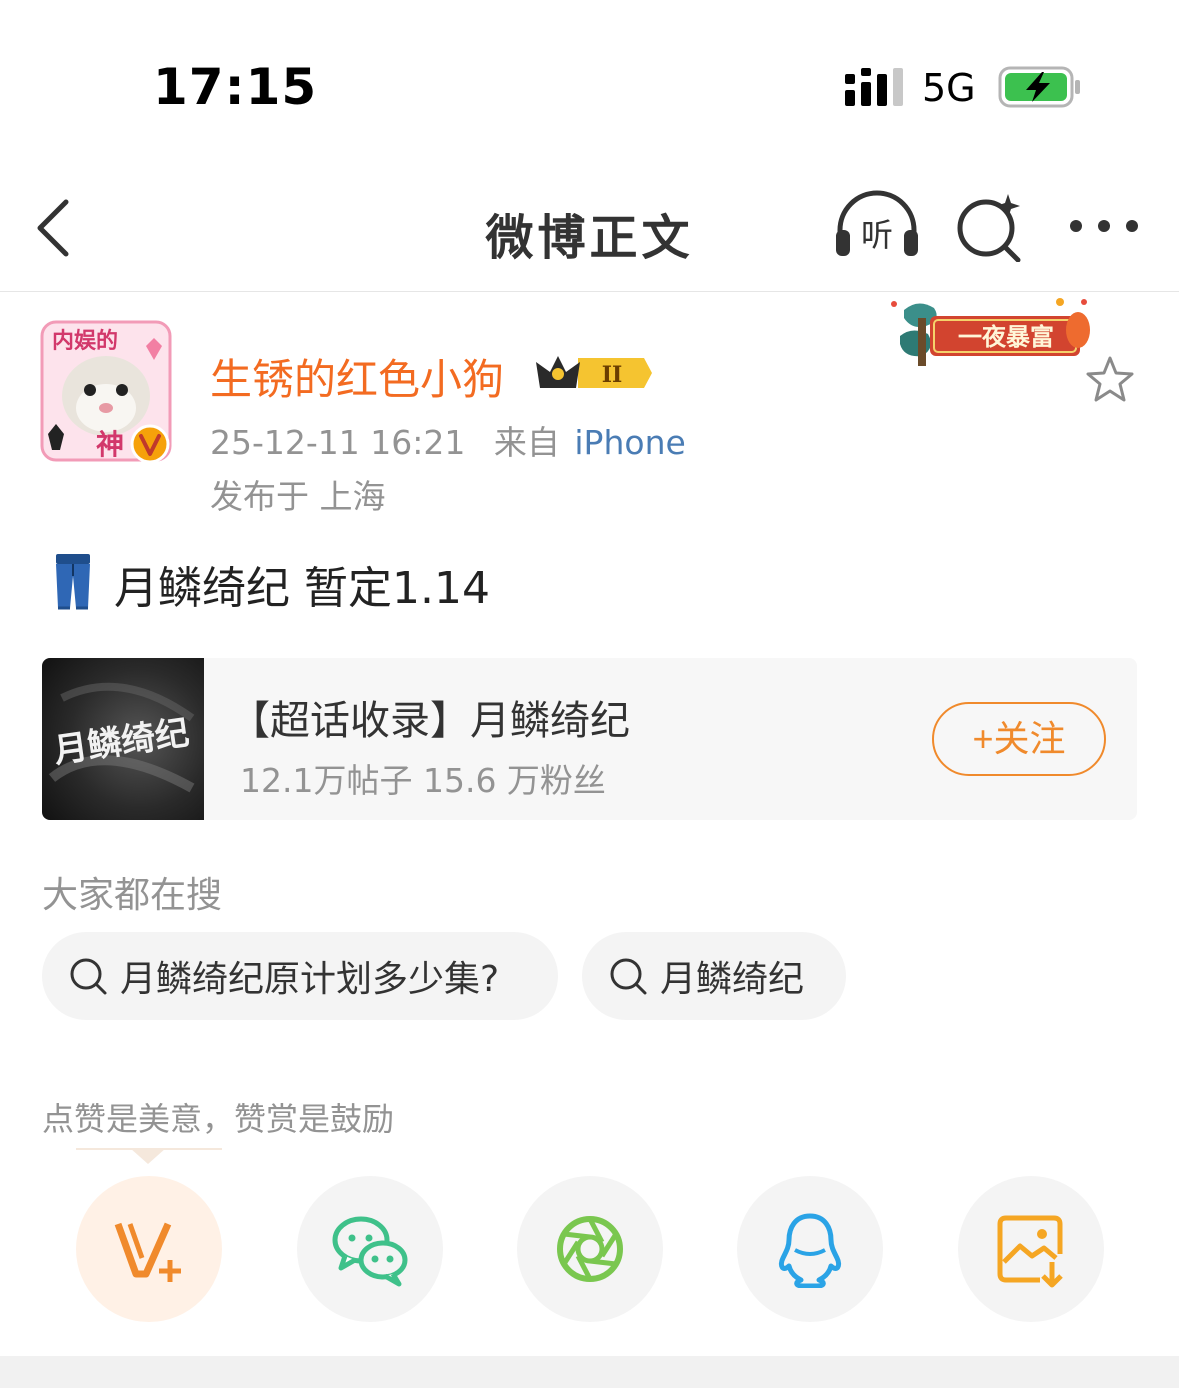  I want to click on listen-label: 听, so click(877, 235).